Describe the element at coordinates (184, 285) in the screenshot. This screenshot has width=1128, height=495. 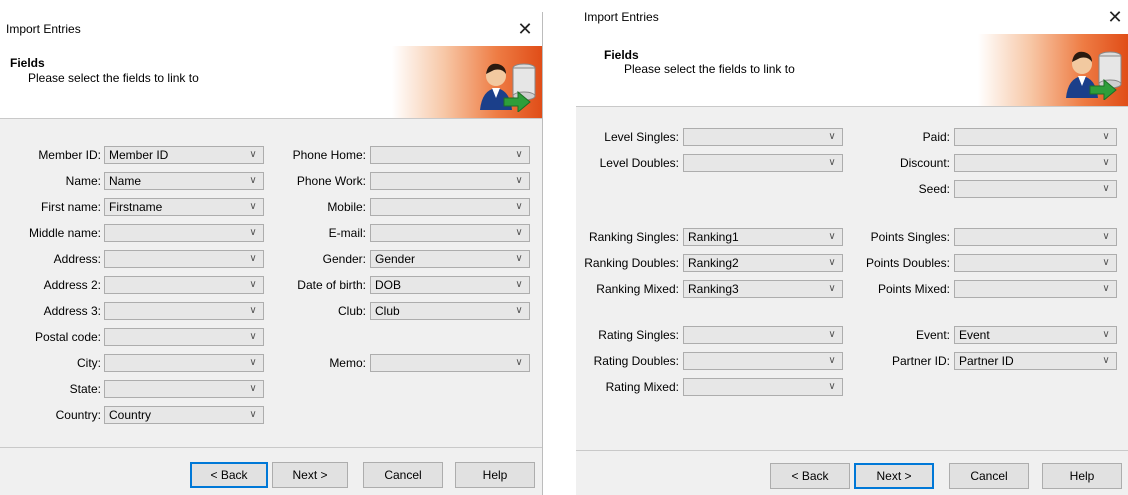
I see `address-2-select: ∨` at that location.